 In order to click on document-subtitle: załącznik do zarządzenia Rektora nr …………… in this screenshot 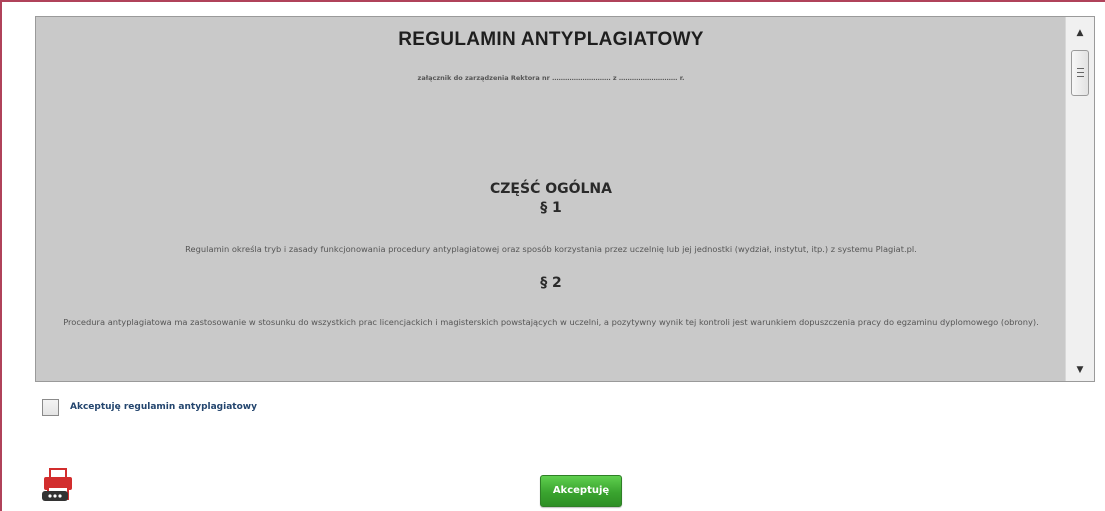, I will do `click(551, 78)`.